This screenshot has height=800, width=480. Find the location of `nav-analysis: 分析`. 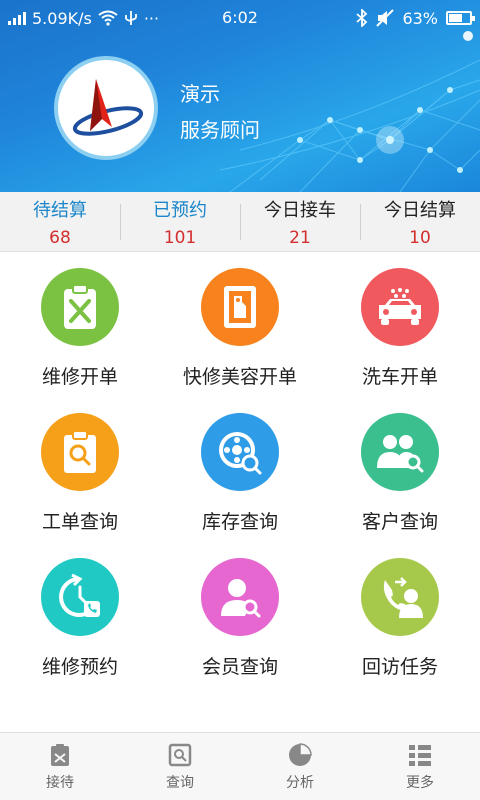

nav-analysis: 分析 is located at coordinates (300, 766).